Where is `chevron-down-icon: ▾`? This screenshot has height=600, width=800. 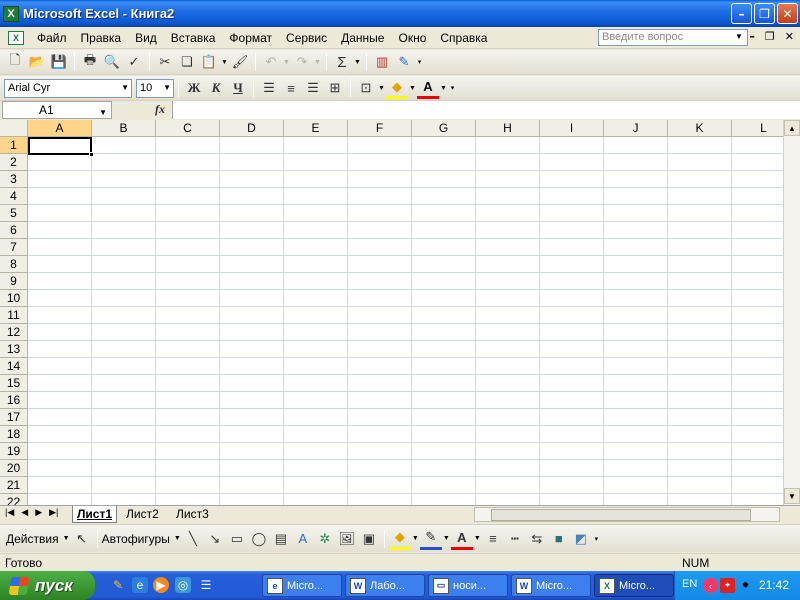 chevron-down-icon: ▾ is located at coordinates (419, 62).